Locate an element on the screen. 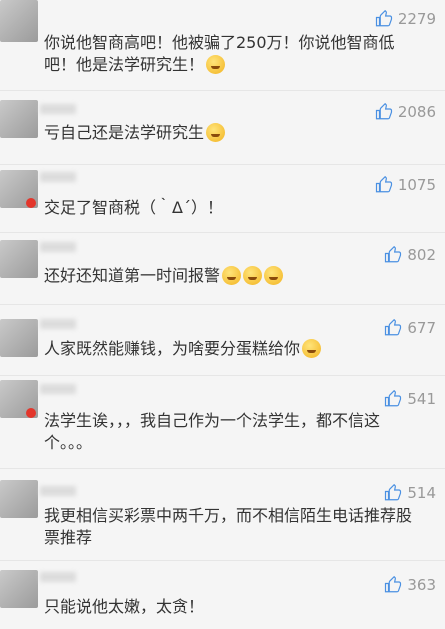 This screenshot has height=629, width=445. like-count: 514 is located at coordinates (421, 493).